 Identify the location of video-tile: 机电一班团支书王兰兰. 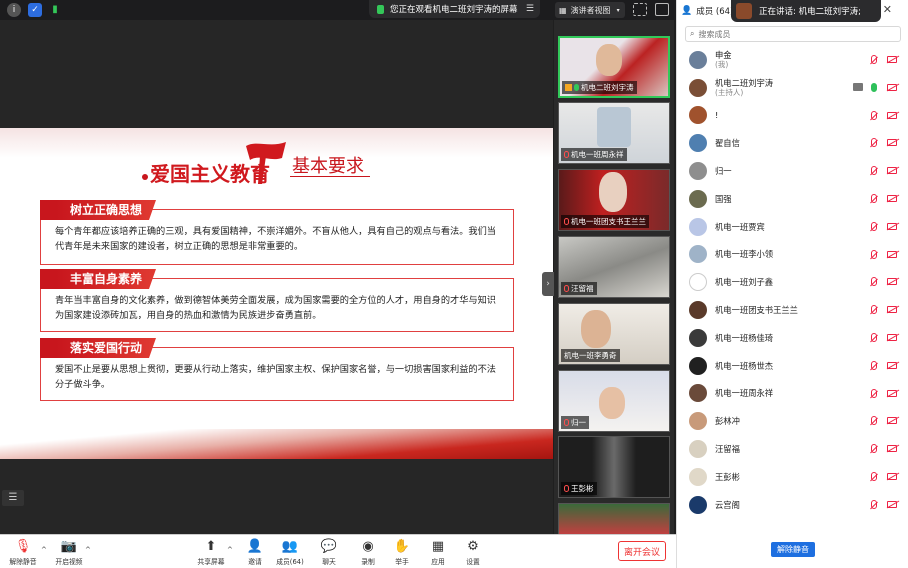
(614, 200).